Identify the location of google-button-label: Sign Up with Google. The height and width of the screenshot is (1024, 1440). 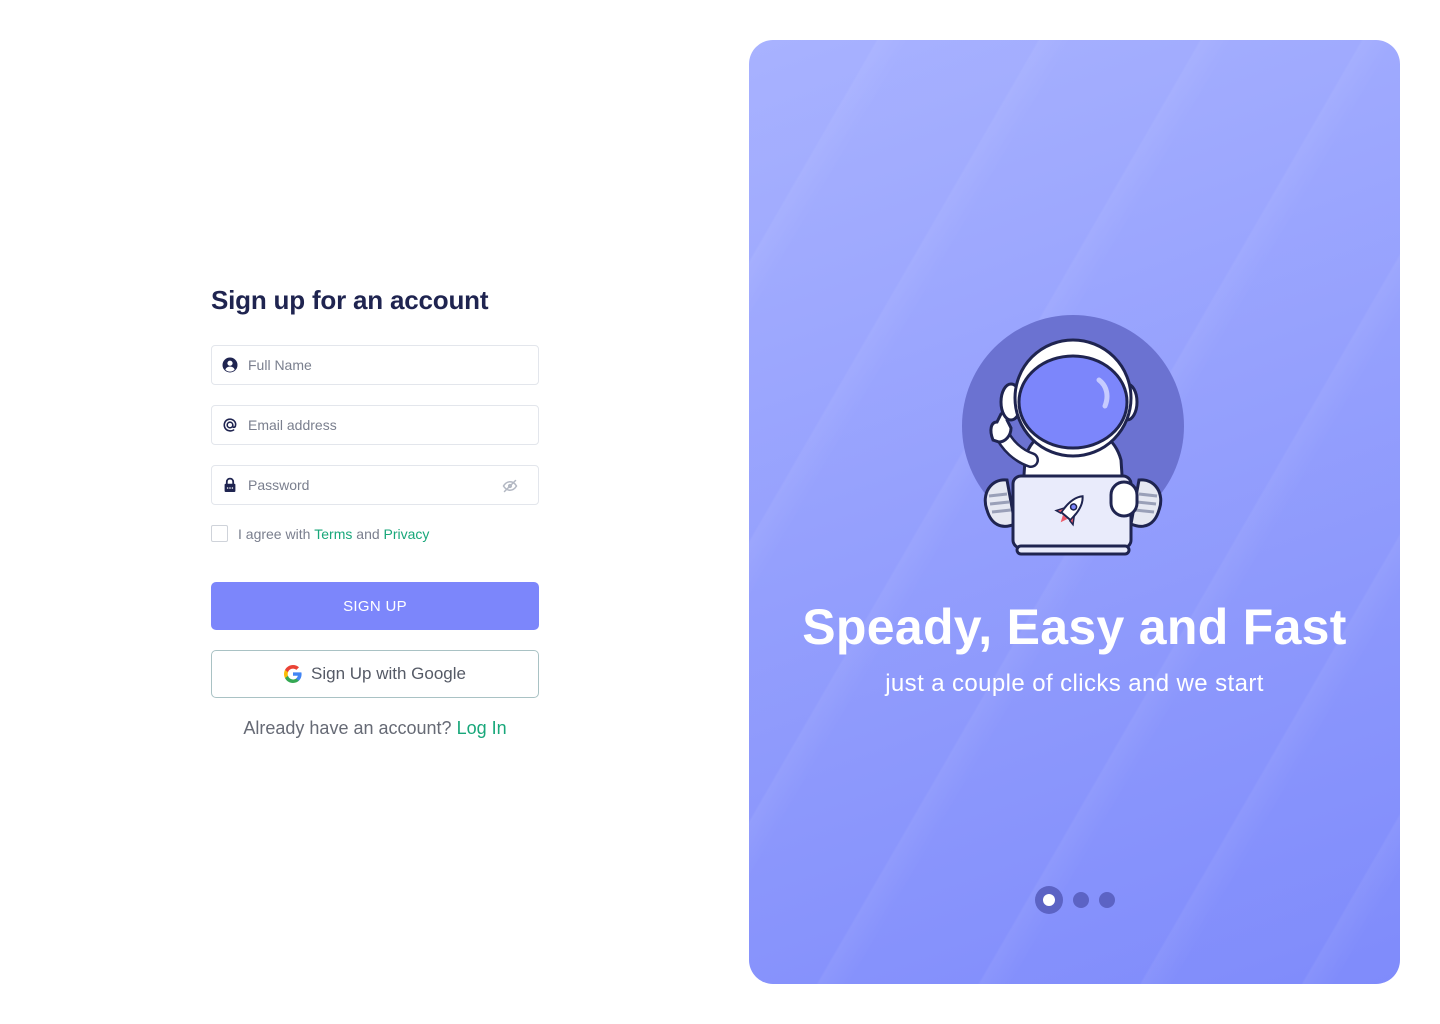
(388, 673).